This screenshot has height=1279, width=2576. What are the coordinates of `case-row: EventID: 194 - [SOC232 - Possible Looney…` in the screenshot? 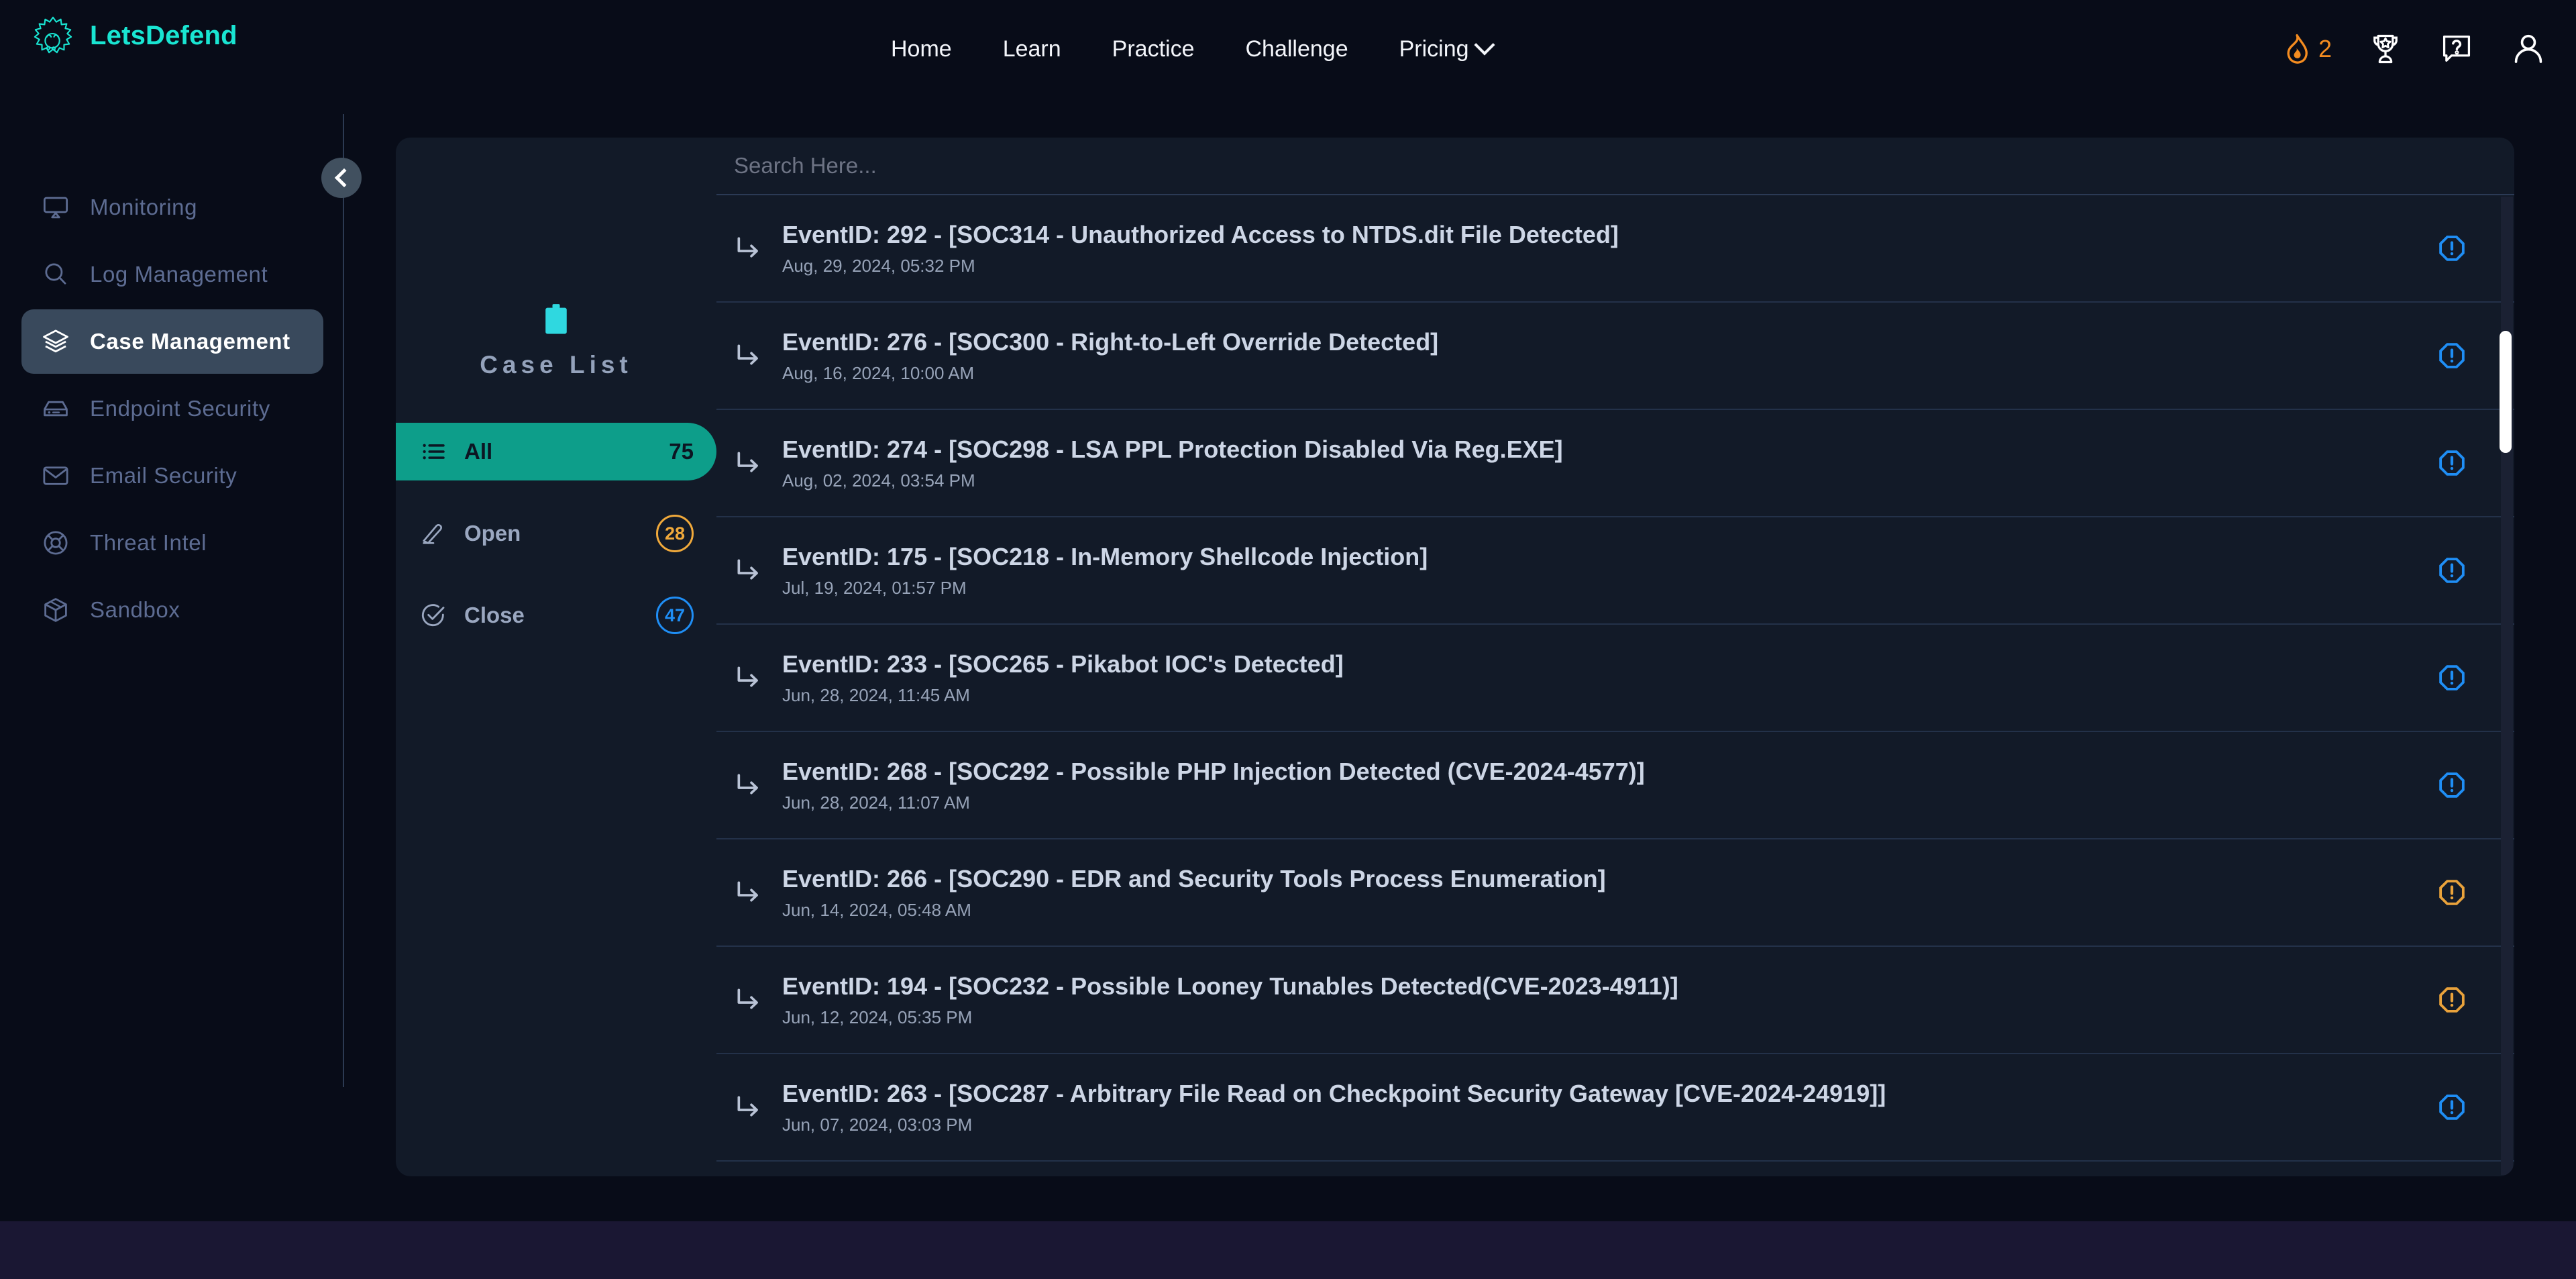 It's located at (1615, 1000).